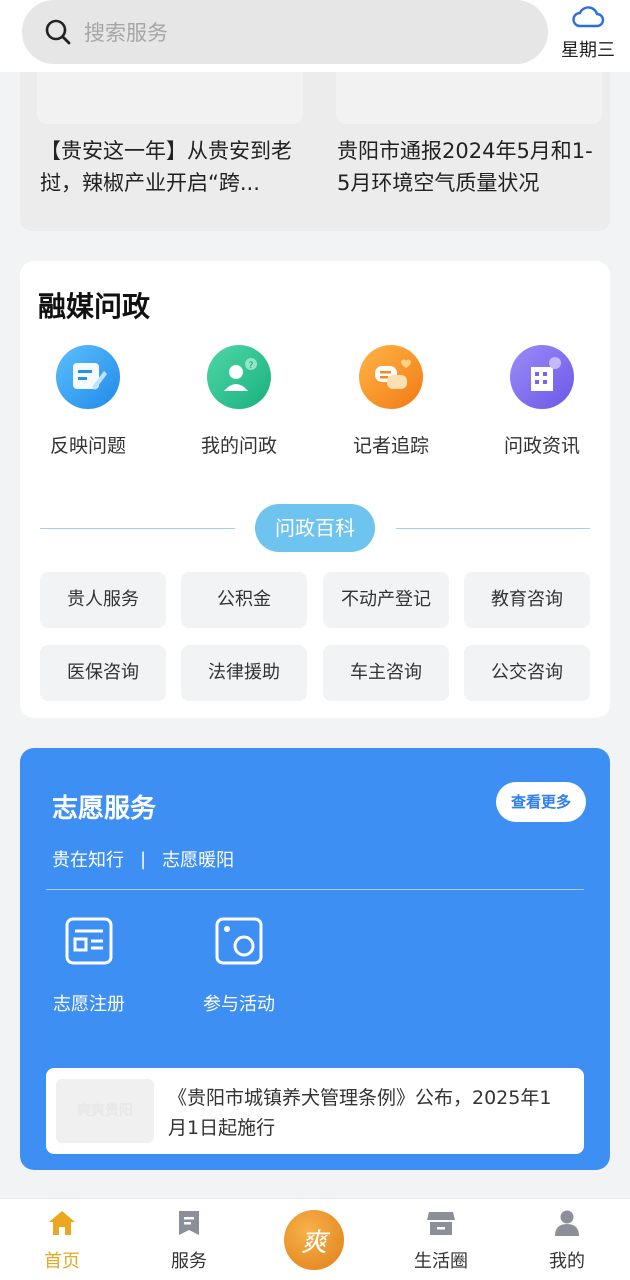 The width and height of the screenshot is (630, 1280). Describe the element at coordinates (239, 941) in the screenshot. I see `camera-icon` at that location.